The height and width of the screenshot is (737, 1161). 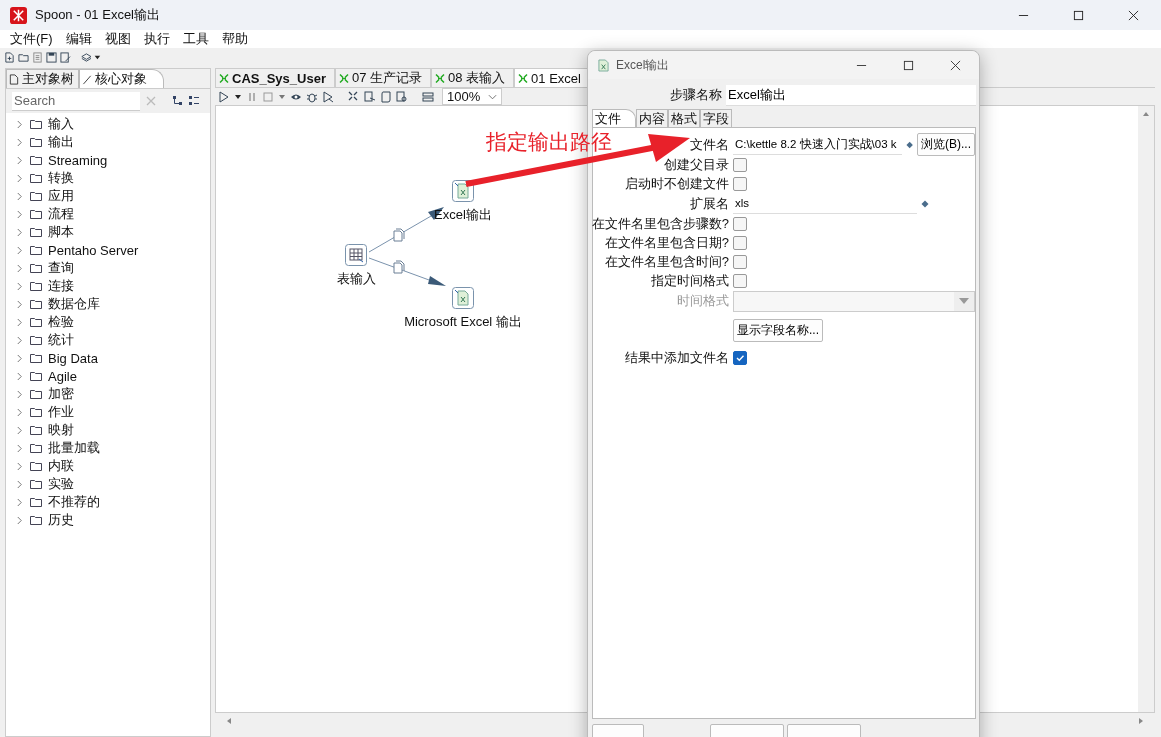 What do you see at coordinates (383, 77) in the screenshot?
I see `document-tab: 07 生产记录` at bounding box center [383, 77].